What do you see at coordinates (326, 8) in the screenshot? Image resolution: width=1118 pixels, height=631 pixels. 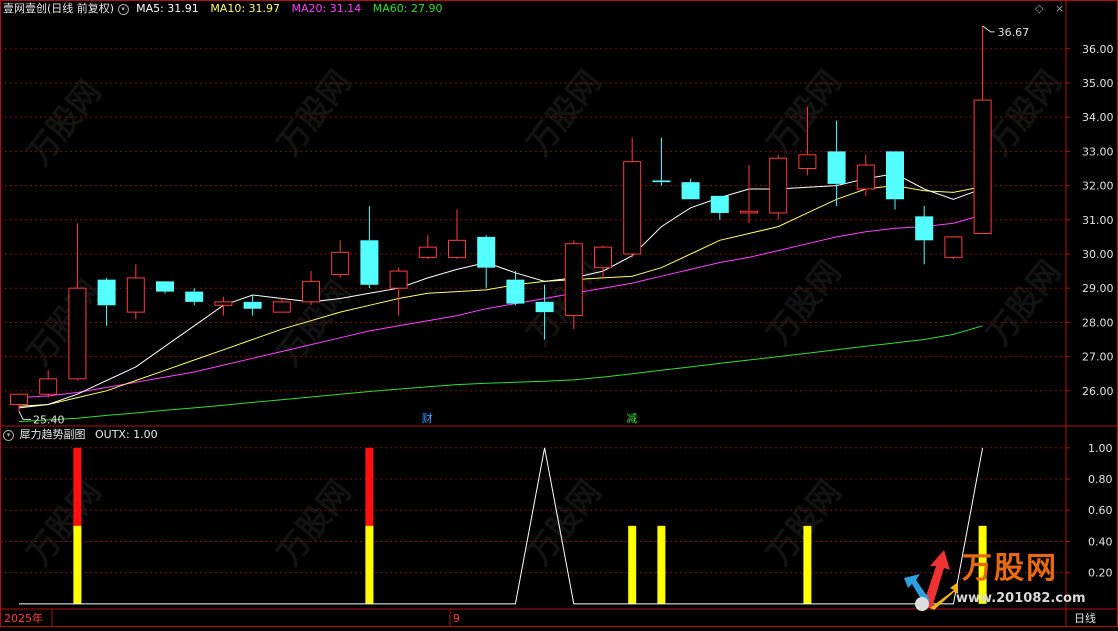 I see `ma20-label: MA20: 31.14` at bounding box center [326, 8].